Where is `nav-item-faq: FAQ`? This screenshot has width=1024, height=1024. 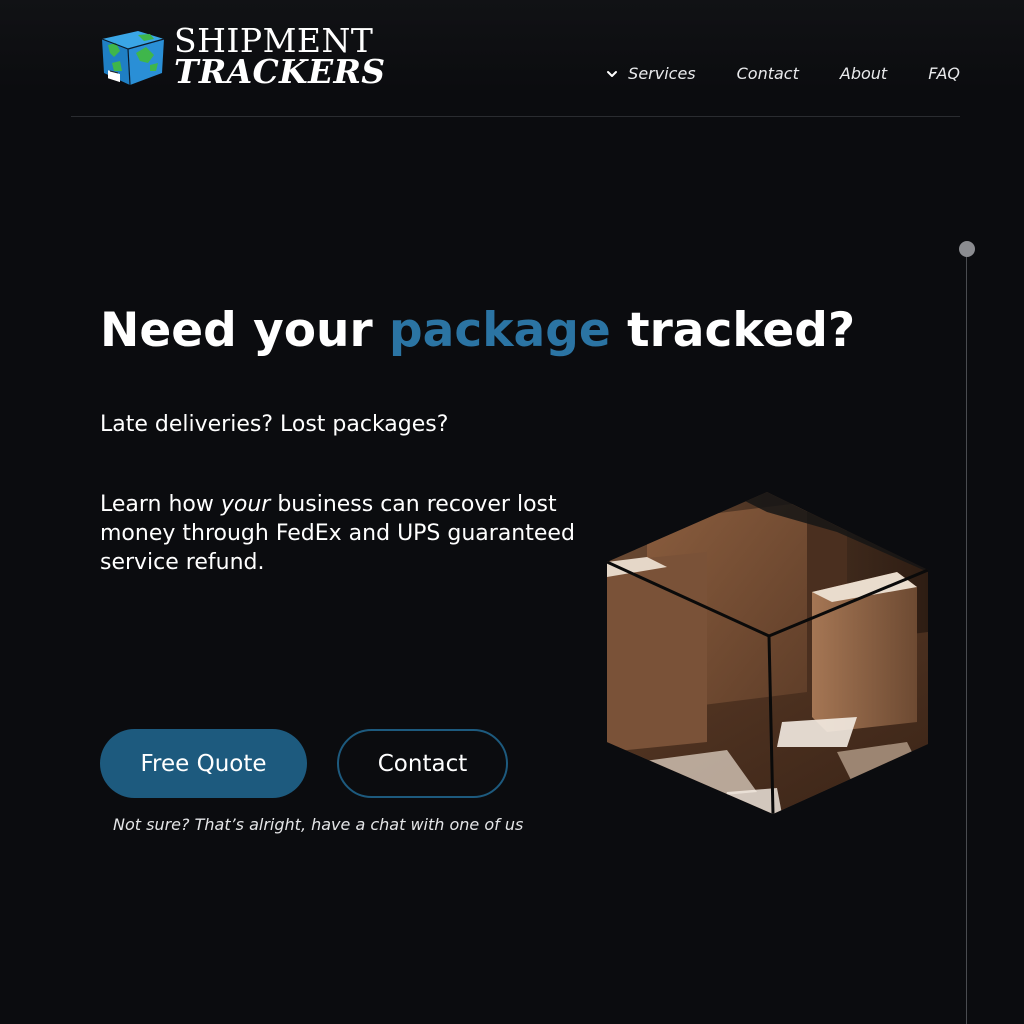
nav-item-faq: FAQ is located at coordinates (944, 73).